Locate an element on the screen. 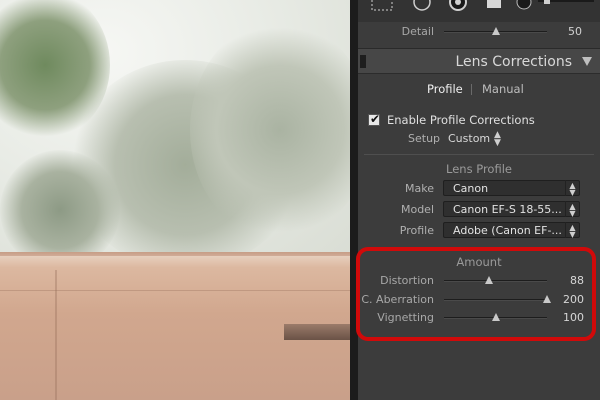 This screenshot has height=400, width=600. detail-slider-thumb is located at coordinates (495, 31).